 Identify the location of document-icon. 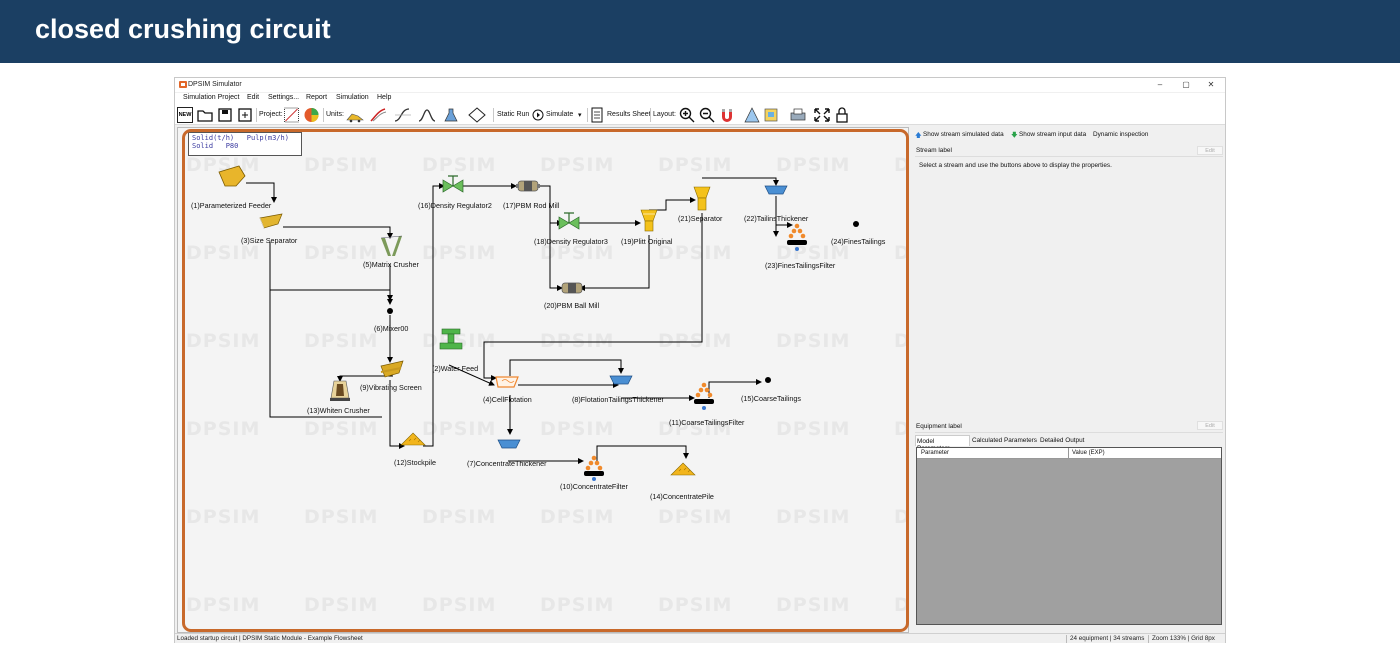
(597, 115).